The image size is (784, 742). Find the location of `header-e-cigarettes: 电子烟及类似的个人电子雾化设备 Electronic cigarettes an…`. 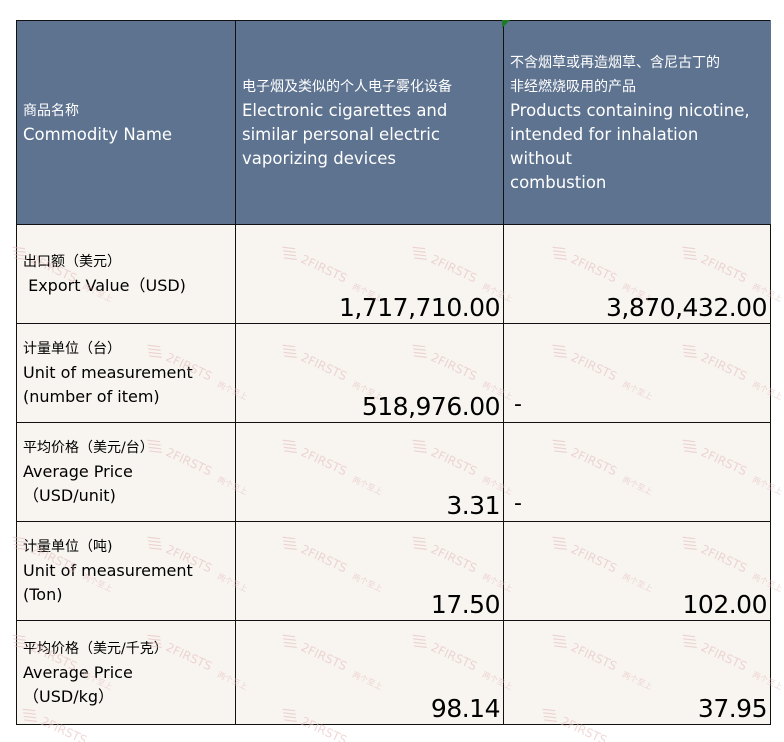

header-e-cigarettes: 电子烟及类似的个人电子雾化设备 Electronic cigarettes an… is located at coordinates (369, 122).